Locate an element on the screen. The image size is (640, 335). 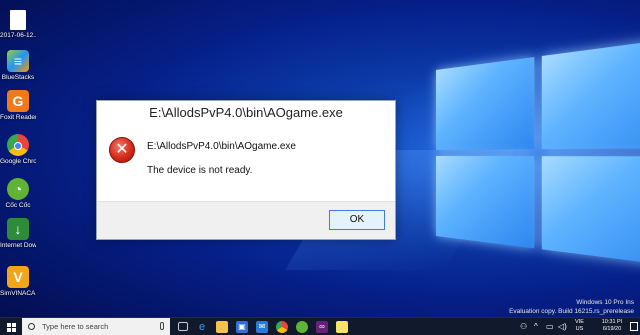
network-icon: ▭ is located at coordinates (550, 327).